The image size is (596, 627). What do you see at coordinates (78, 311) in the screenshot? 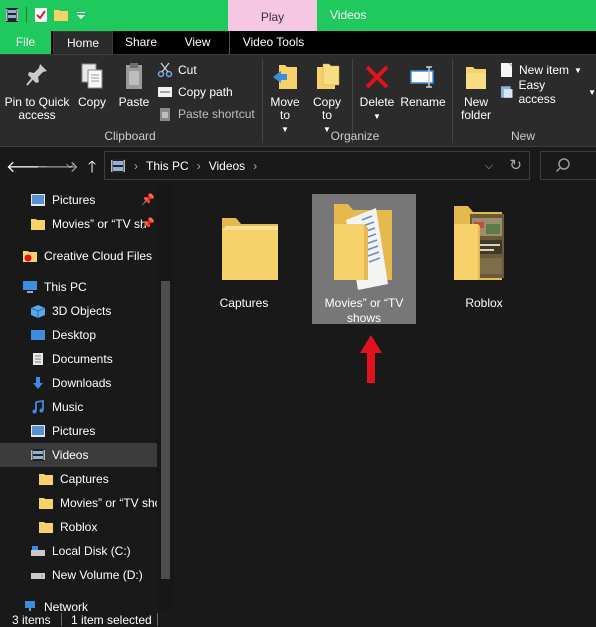
I see `nav-item-3d-objects: 3D Objects` at bounding box center [78, 311].